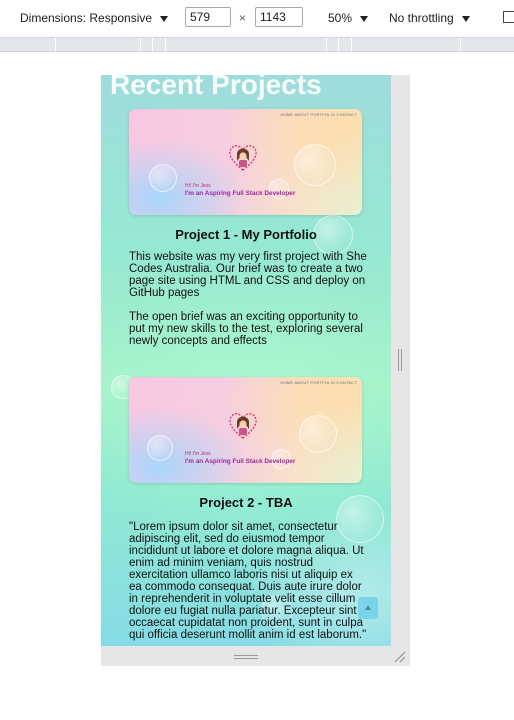 Image resolution: width=514 pixels, height=720 pixels. Describe the element at coordinates (246, 234) in the screenshot. I see `project-title: Project 1 - My Portfolio` at that location.